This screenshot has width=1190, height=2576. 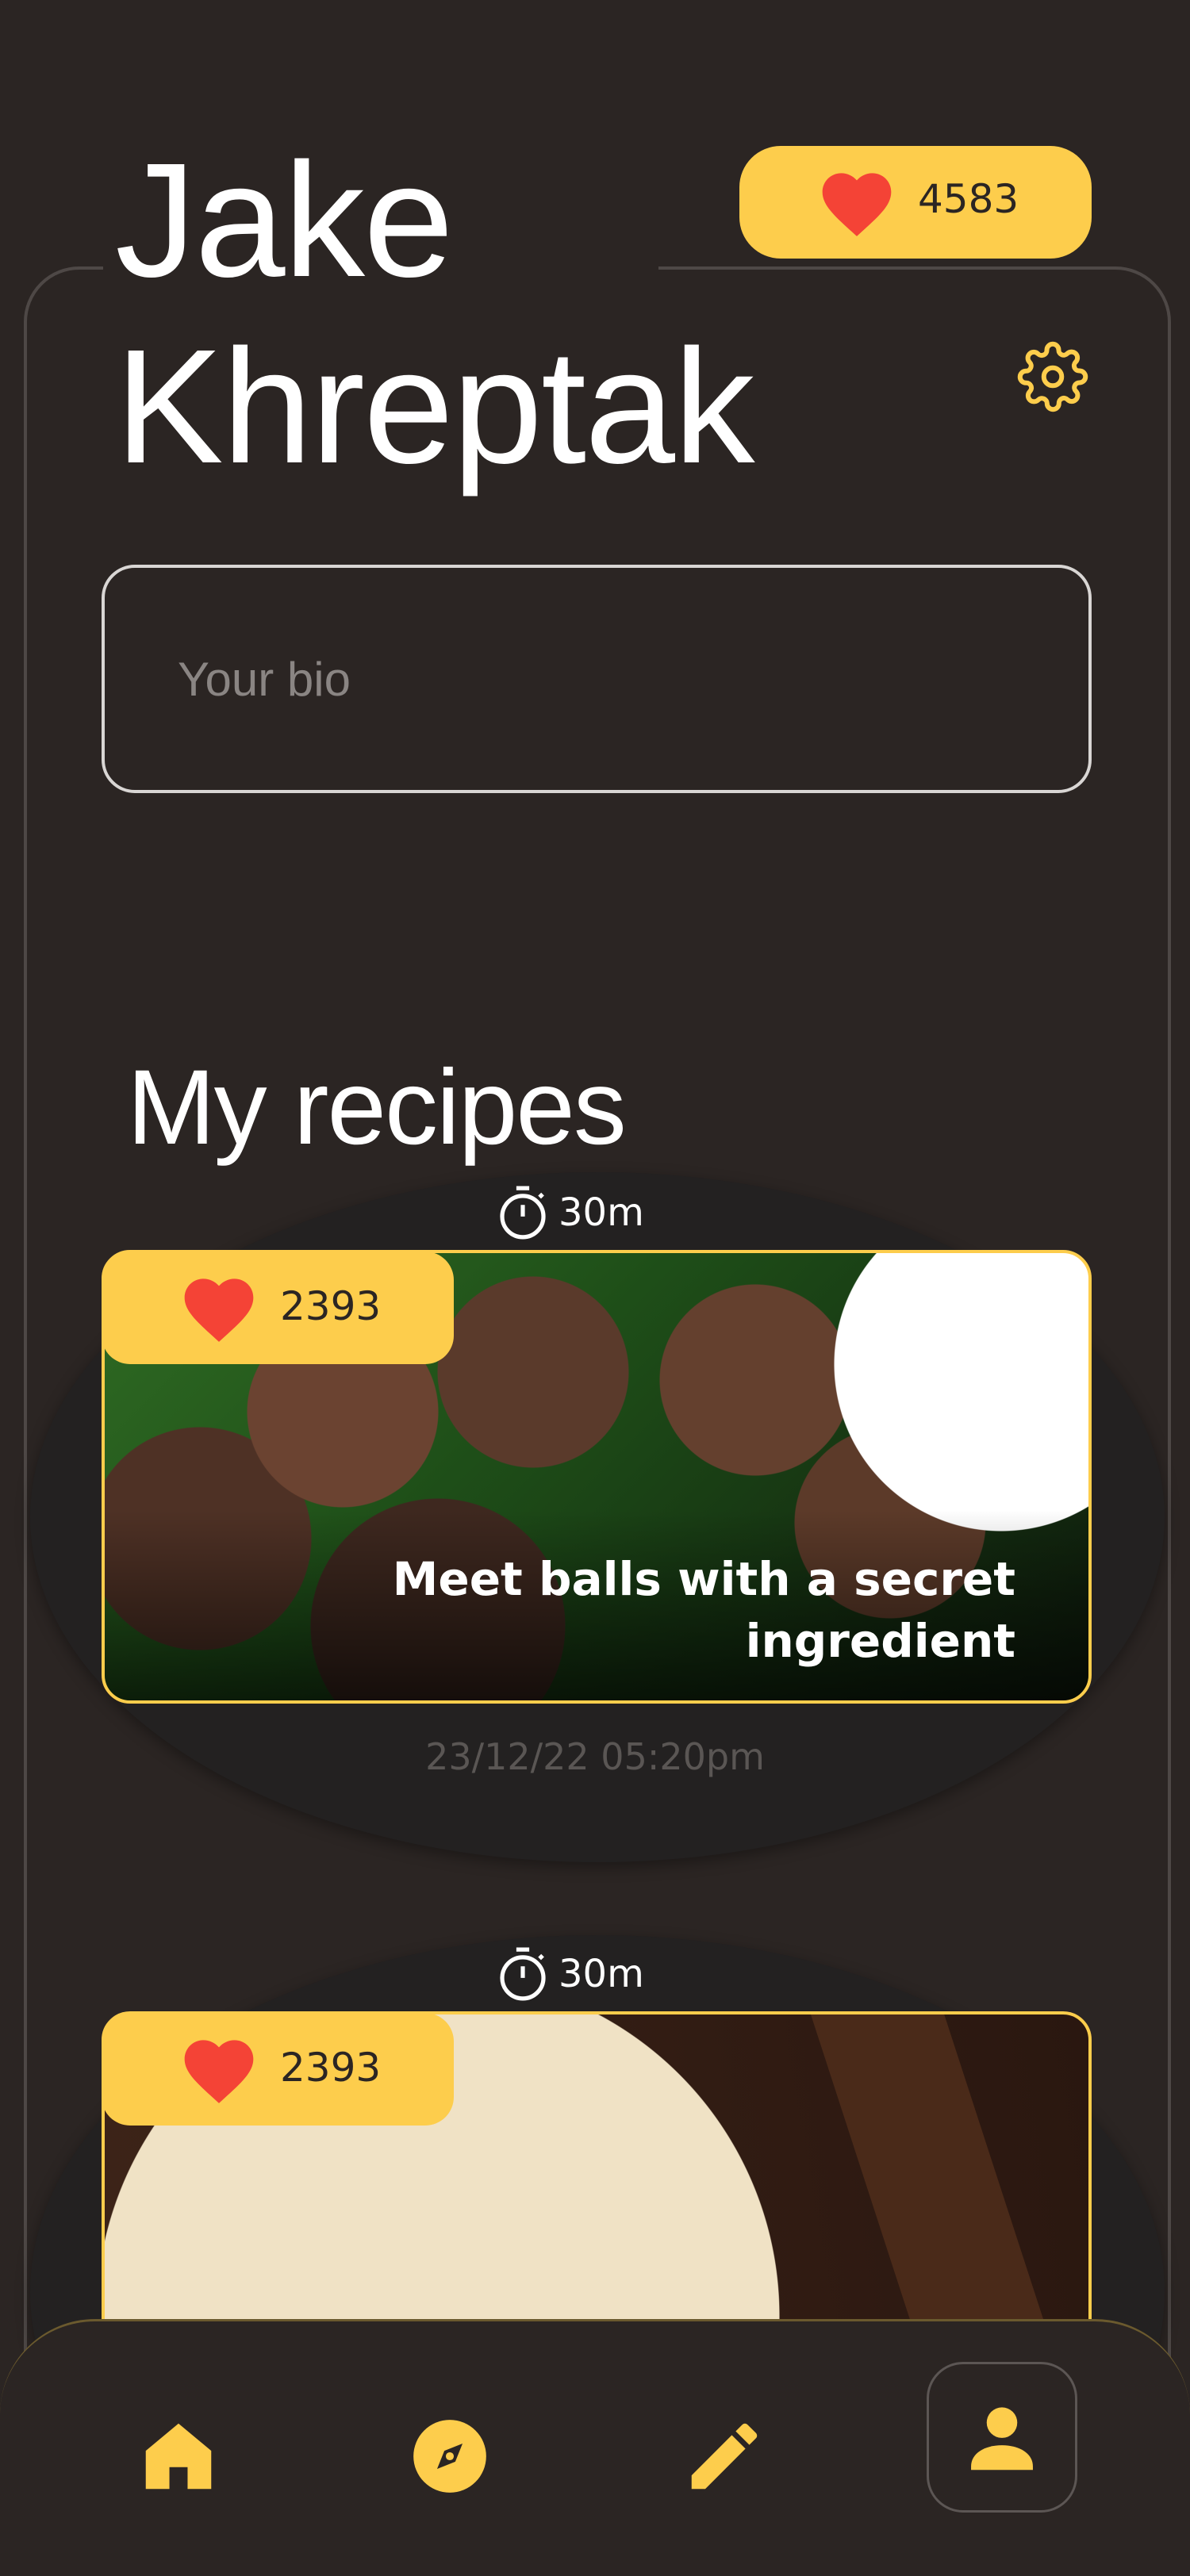 I want to click on profile-name: Jake Khreptak, so click(x=435, y=313).